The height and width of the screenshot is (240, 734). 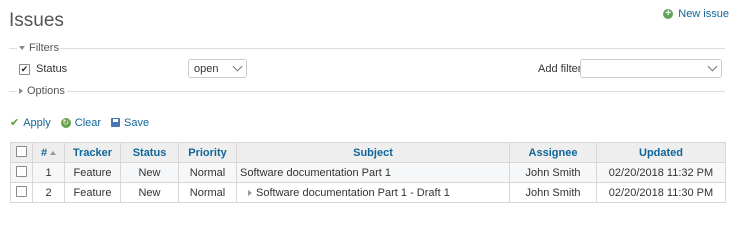 I want to click on status-operator-value: open, so click(x=206, y=68).